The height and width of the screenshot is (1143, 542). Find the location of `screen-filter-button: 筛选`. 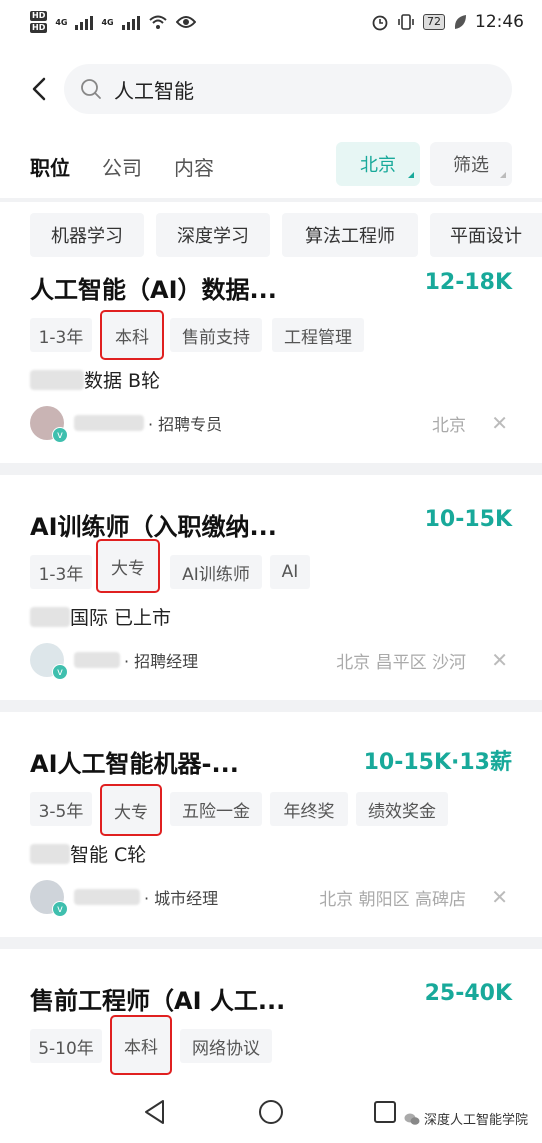

screen-filter-button: 筛选 is located at coordinates (471, 164).